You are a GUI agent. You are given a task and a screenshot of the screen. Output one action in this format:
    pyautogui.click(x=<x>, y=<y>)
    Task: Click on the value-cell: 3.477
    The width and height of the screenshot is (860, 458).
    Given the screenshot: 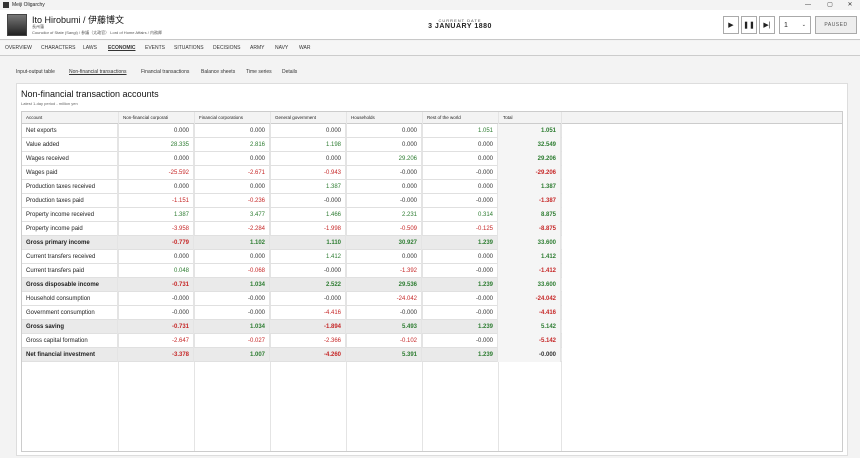 What is the action you would take?
    pyautogui.click(x=232, y=215)
    